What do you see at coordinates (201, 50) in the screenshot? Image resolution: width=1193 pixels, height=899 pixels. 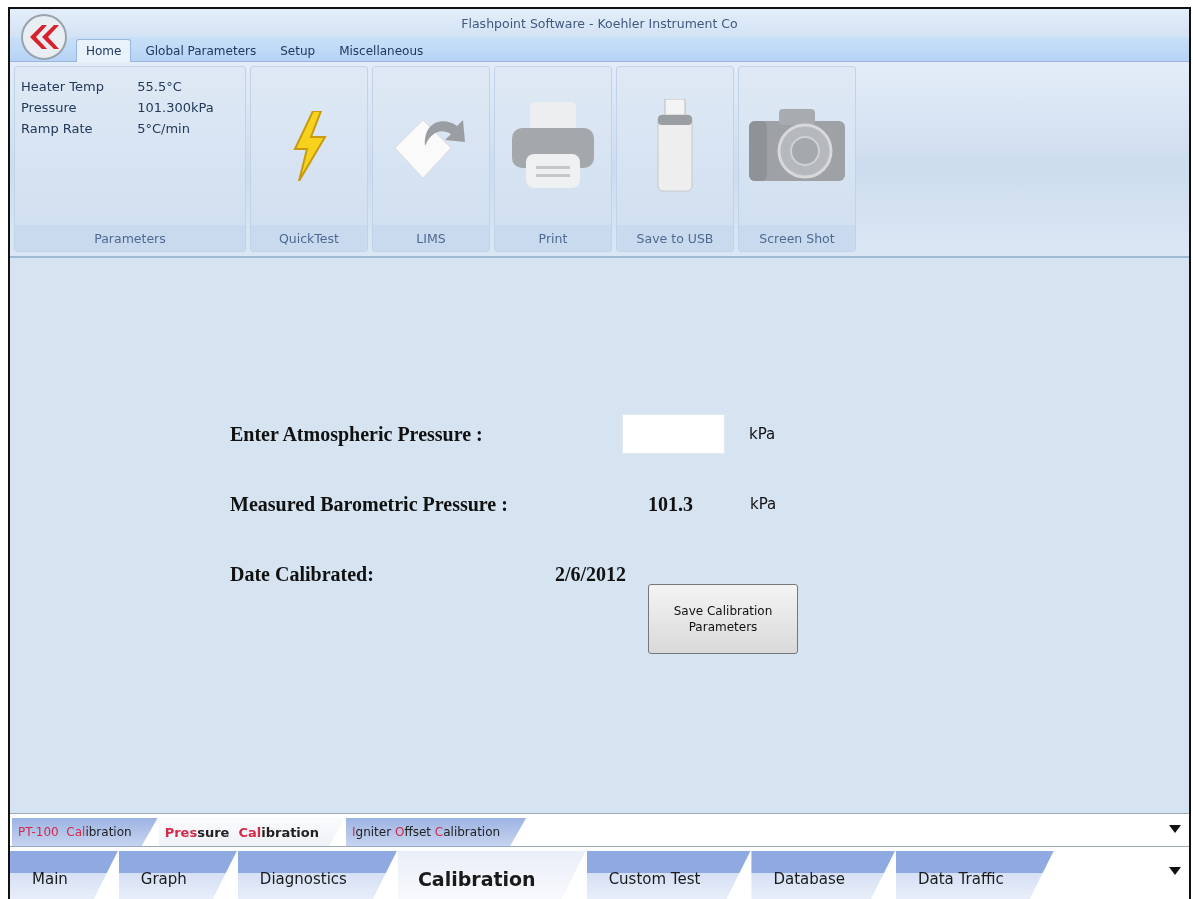 I see `ribbon-tab: Global Parameters` at bounding box center [201, 50].